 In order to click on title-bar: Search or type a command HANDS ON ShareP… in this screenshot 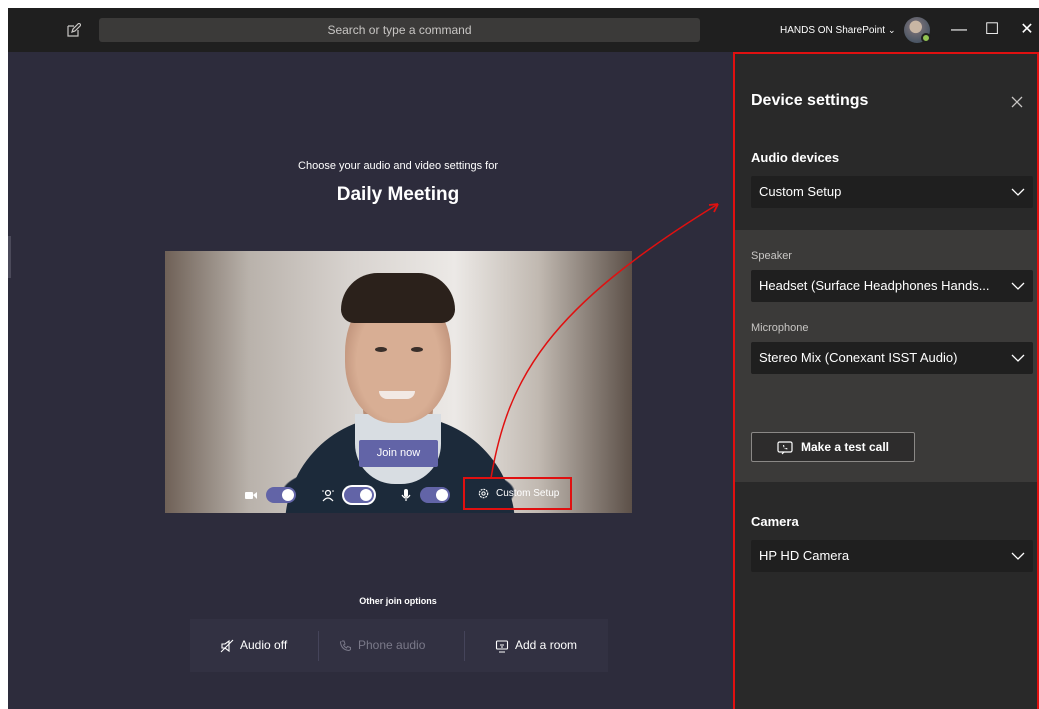, I will do `click(523, 30)`.